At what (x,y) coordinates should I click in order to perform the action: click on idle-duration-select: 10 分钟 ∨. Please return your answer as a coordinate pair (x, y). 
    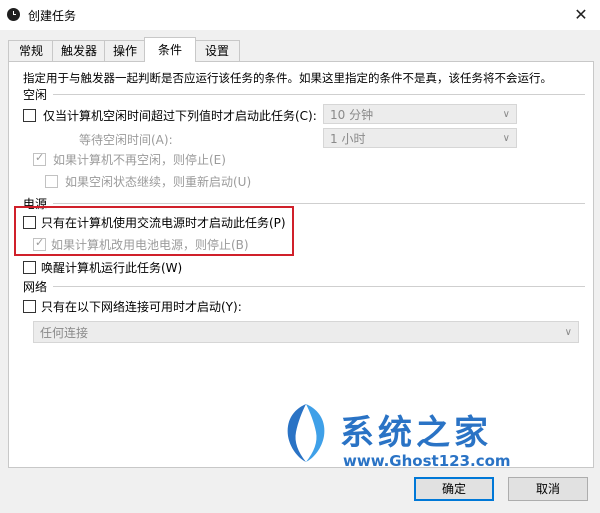
    Looking at the image, I should click on (420, 114).